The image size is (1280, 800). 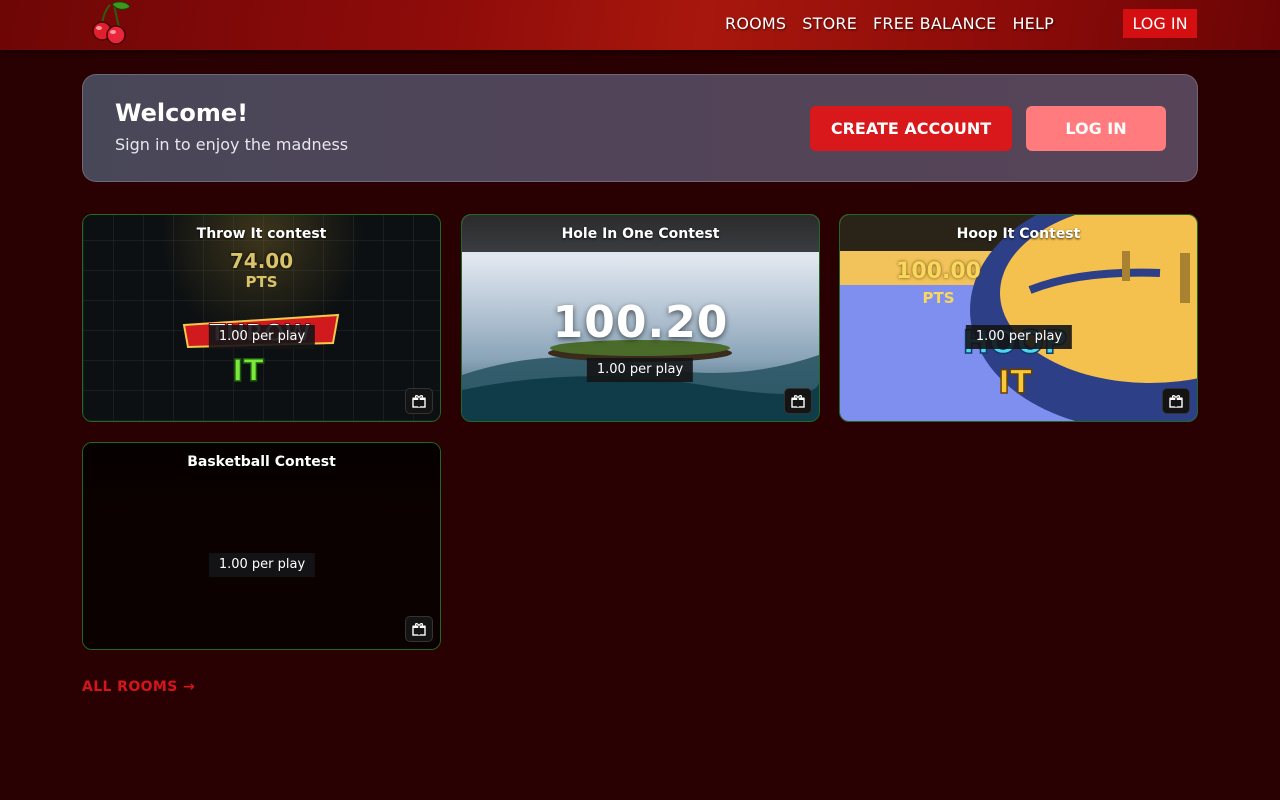 I want to click on contest-title: Basketball Contest, so click(x=261, y=461).